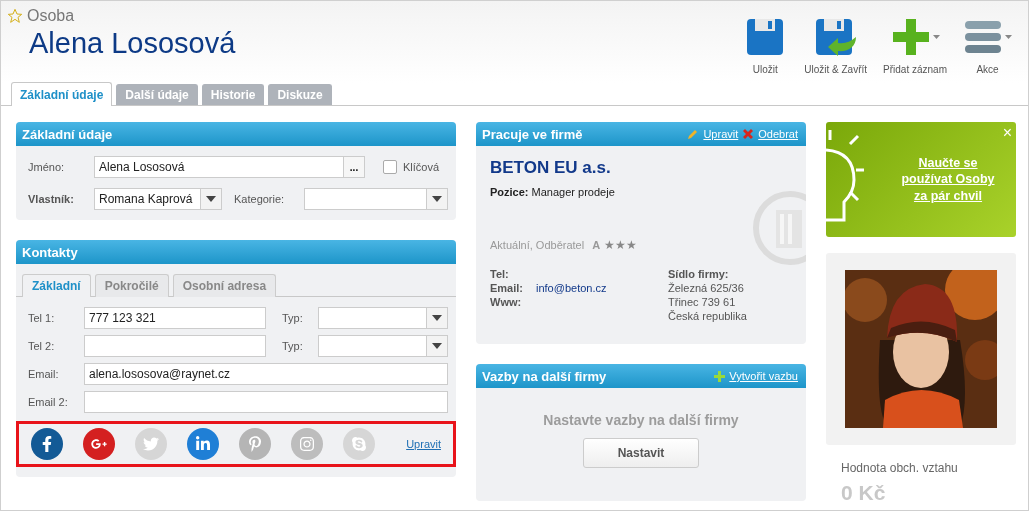  Describe the element at coordinates (62, 94) in the screenshot. I see `tab: Základní údaje` at that location.